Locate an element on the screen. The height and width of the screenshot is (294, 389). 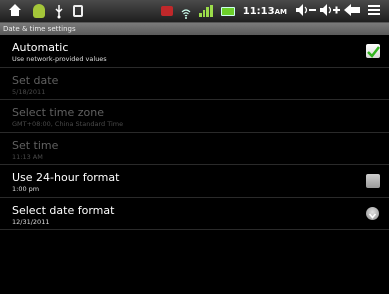
setting-summary: 1:00 pm is located at coordinates (26, 189).